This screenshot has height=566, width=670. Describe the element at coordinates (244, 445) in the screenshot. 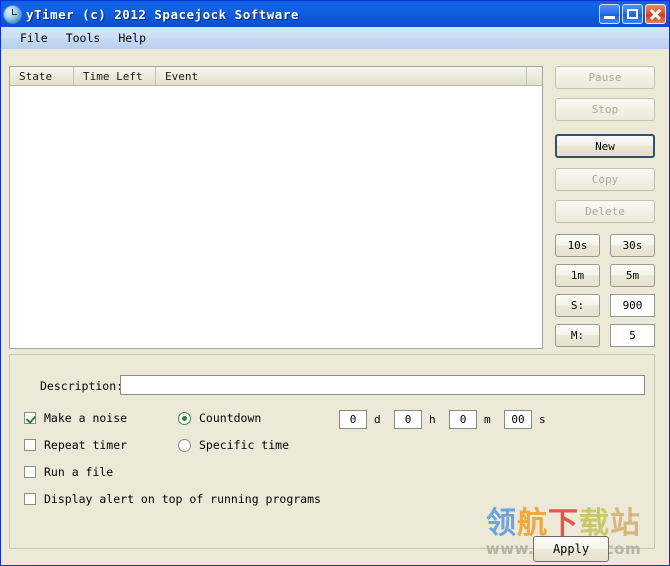

I see `radio-specific-time-label: Specific time` at that location.